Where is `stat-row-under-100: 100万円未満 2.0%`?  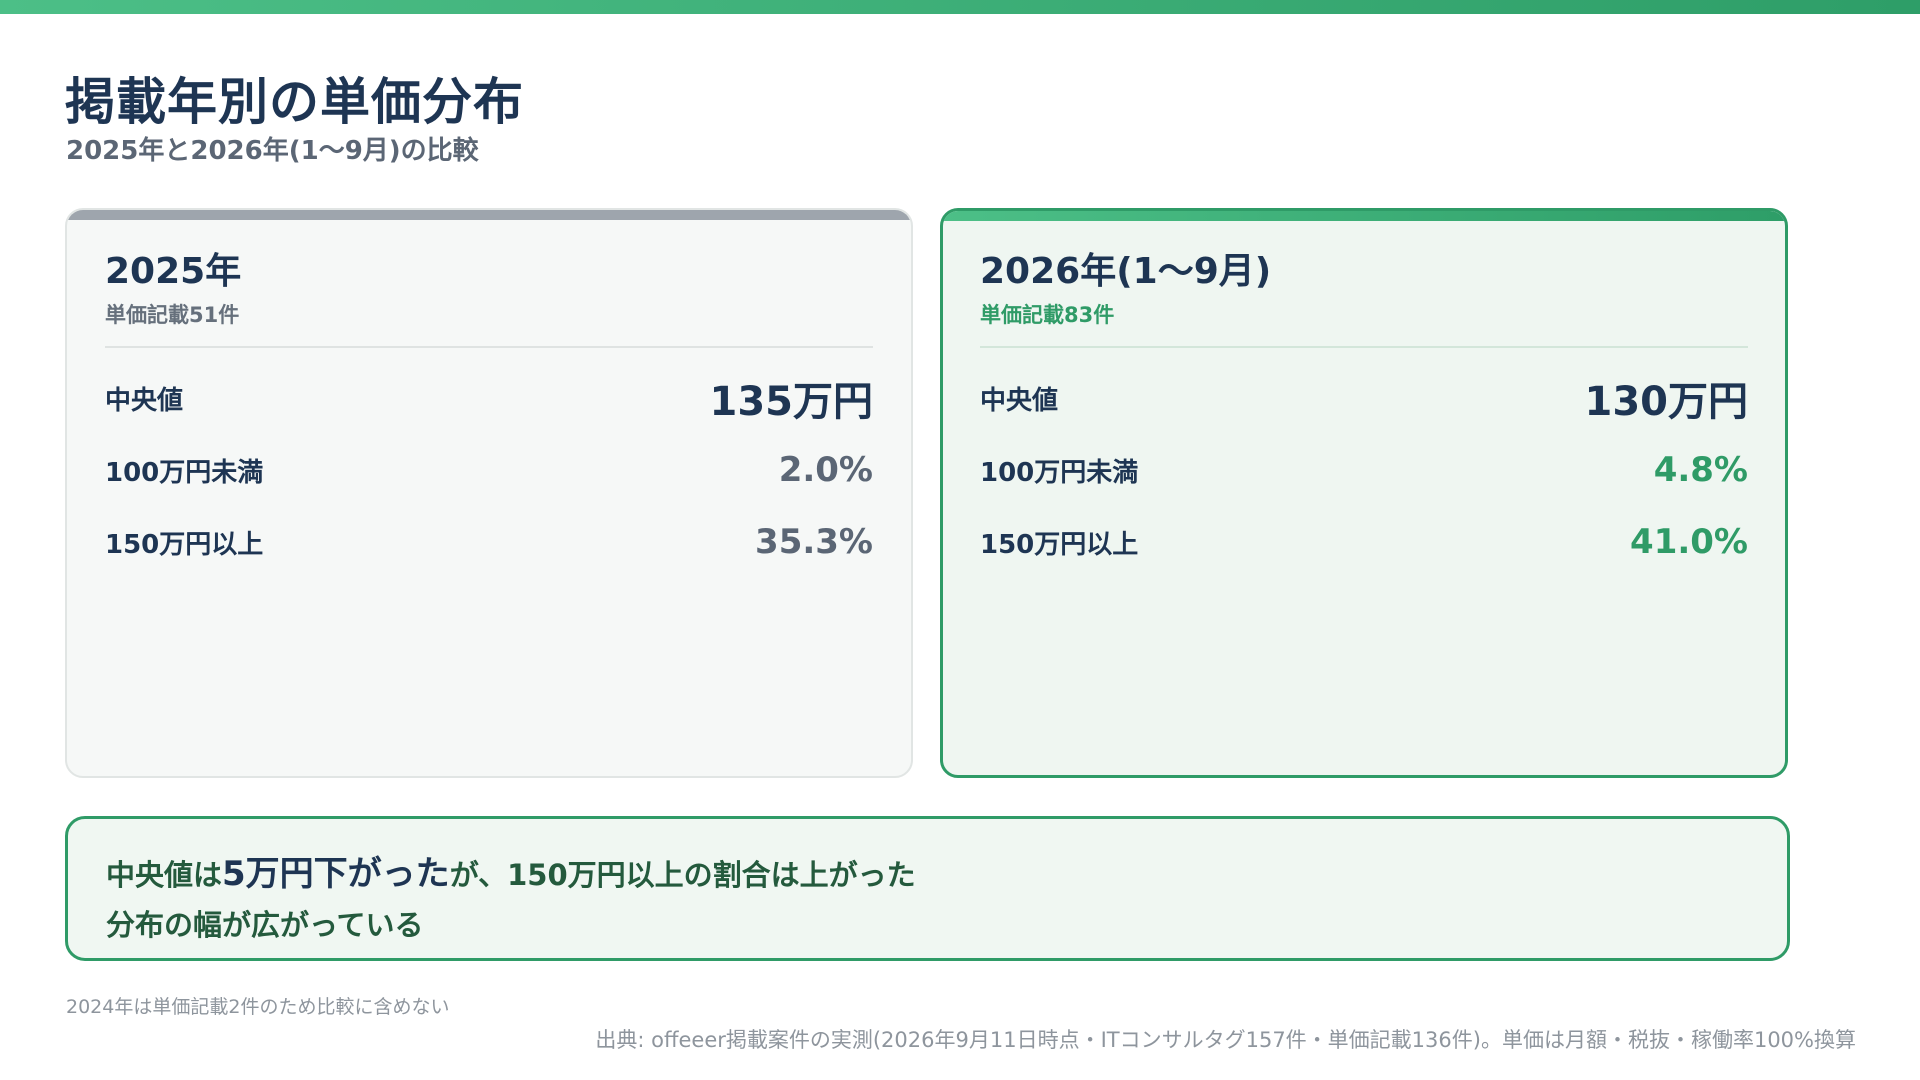 stat-row-under-100: 100万円未満 2.0% is located at coordinates (489, 470).